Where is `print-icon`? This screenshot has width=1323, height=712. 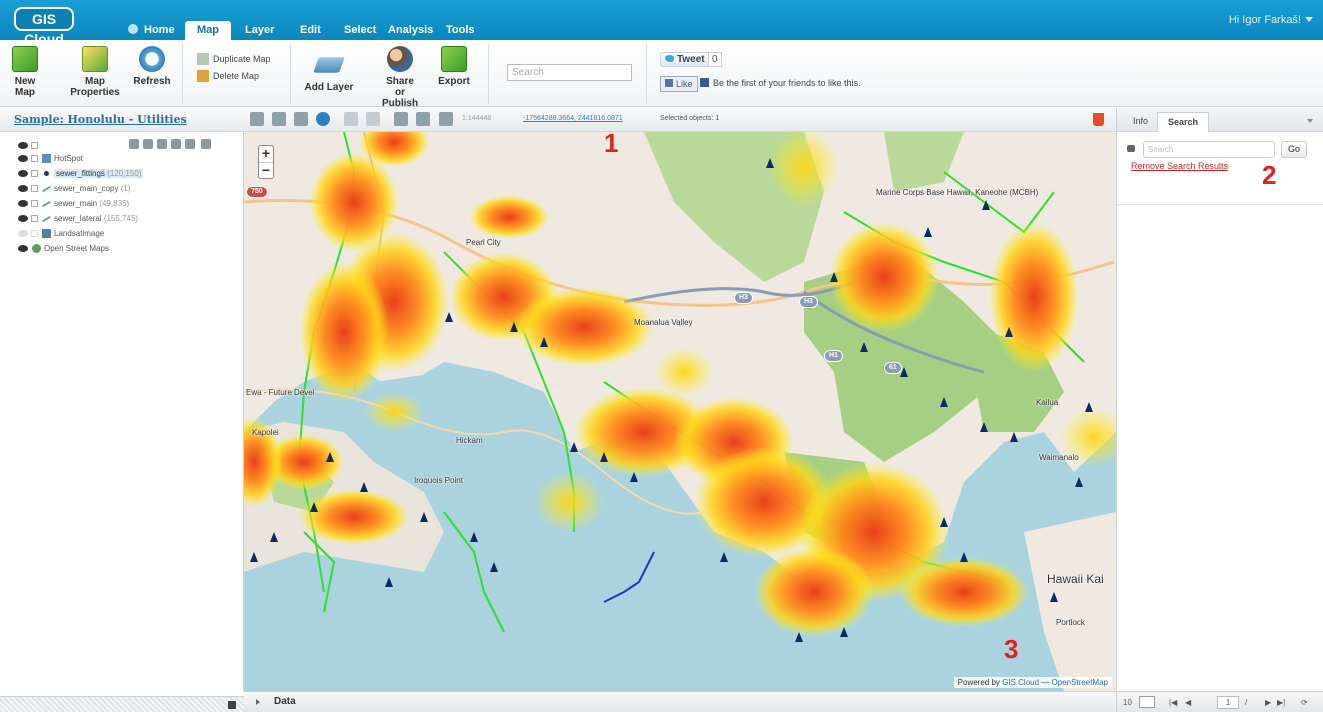 print-icon is located at coordinates (401, 119).